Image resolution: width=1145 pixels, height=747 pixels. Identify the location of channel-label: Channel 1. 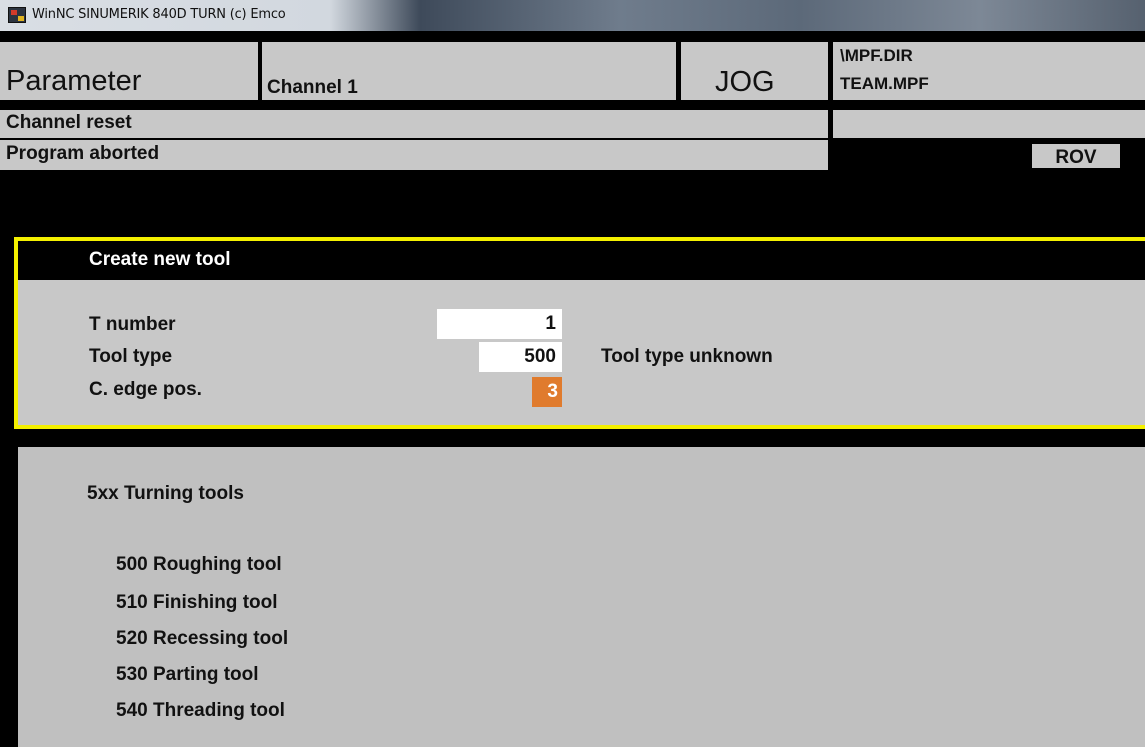
(312, 87).